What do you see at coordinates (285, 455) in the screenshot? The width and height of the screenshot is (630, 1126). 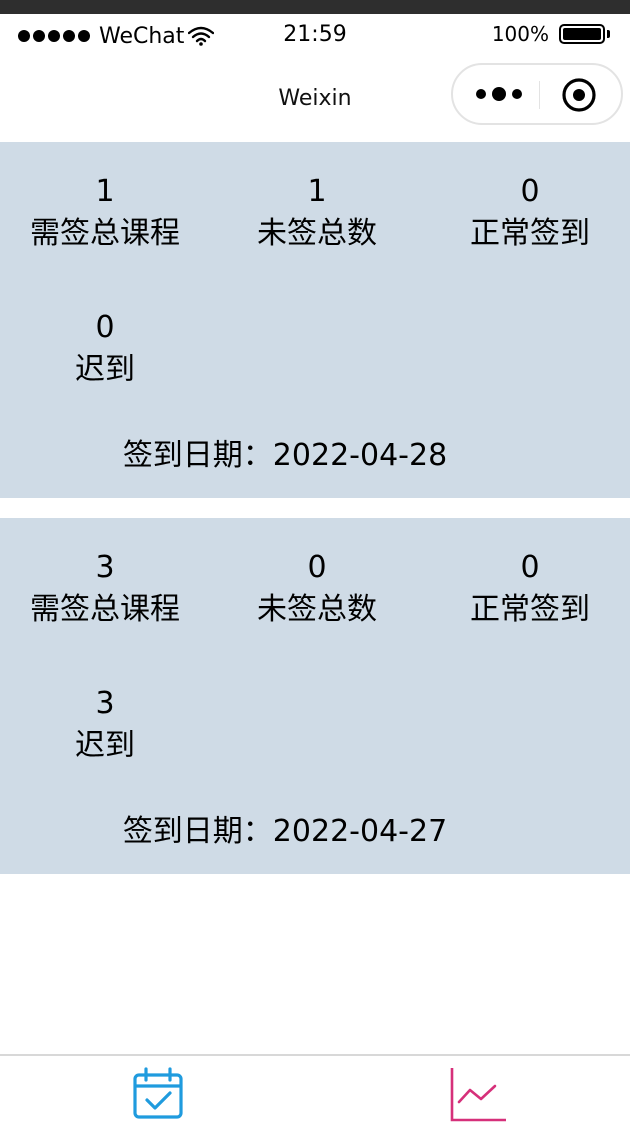 I see `signin-date: 签到日期：2022-04-28` at bounding box center [285, 455].